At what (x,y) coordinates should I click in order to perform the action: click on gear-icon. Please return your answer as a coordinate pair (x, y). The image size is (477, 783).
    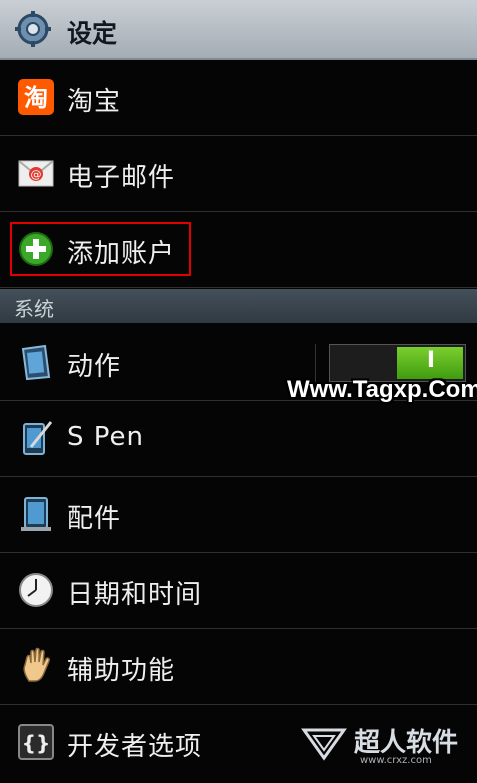
    Looking at the image, I should click on (33, 29).